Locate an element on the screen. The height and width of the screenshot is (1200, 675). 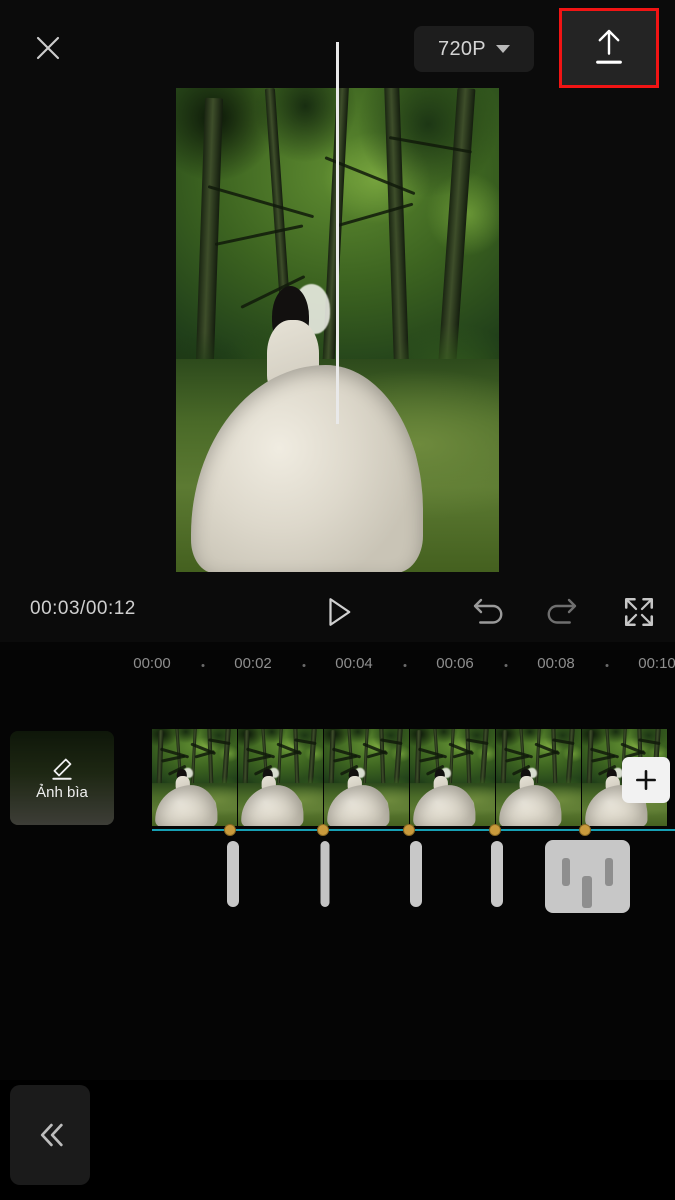
cover-label: Ảnh bìa is located at coordinates (62, 792).